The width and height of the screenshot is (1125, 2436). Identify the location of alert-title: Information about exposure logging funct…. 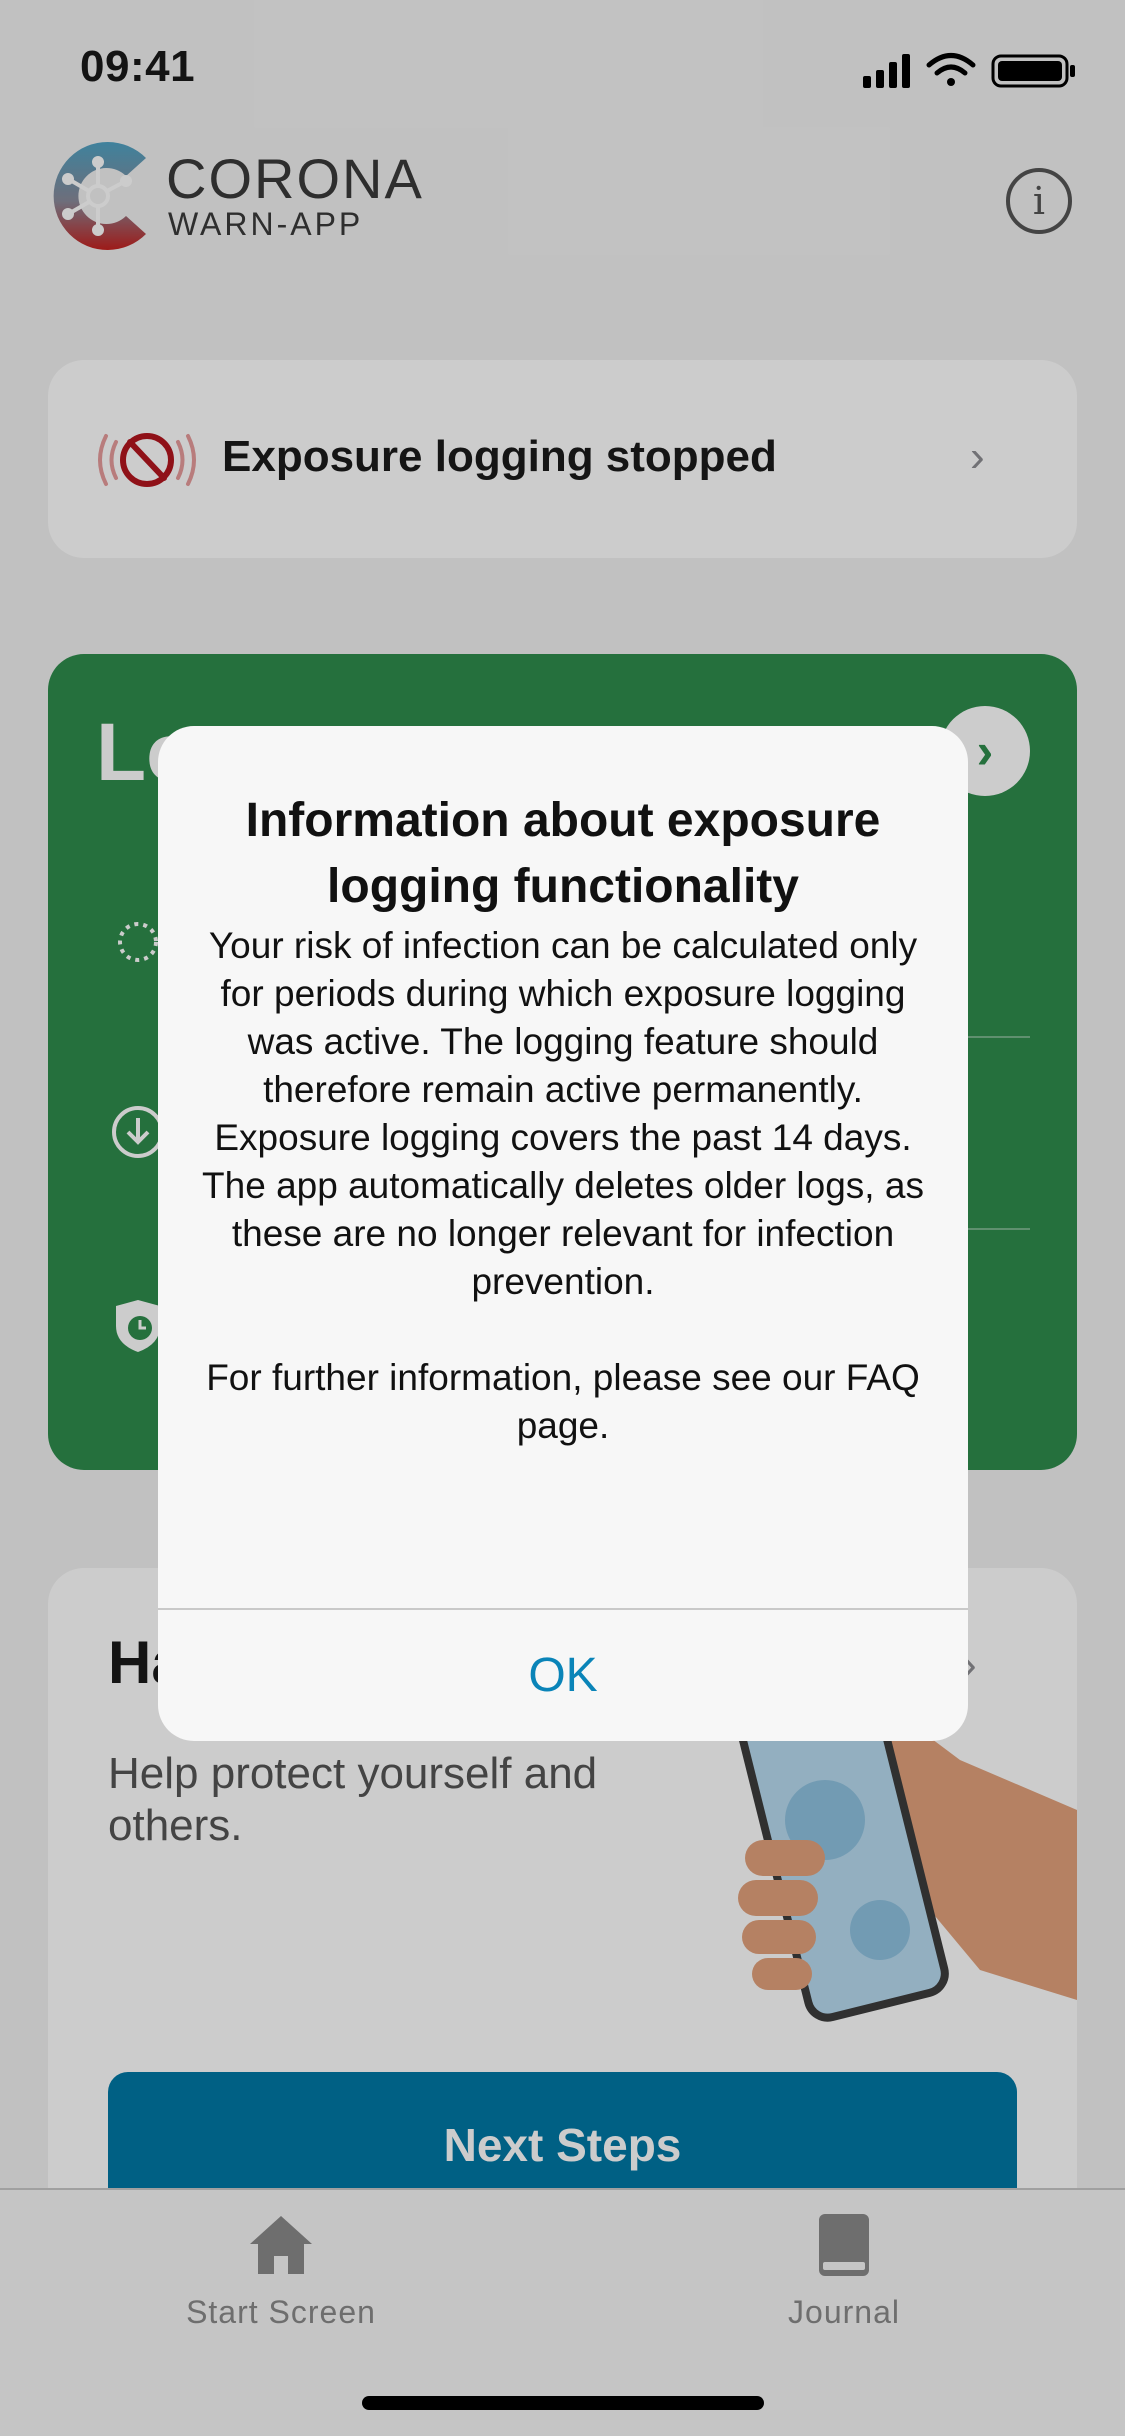
(563, 853).